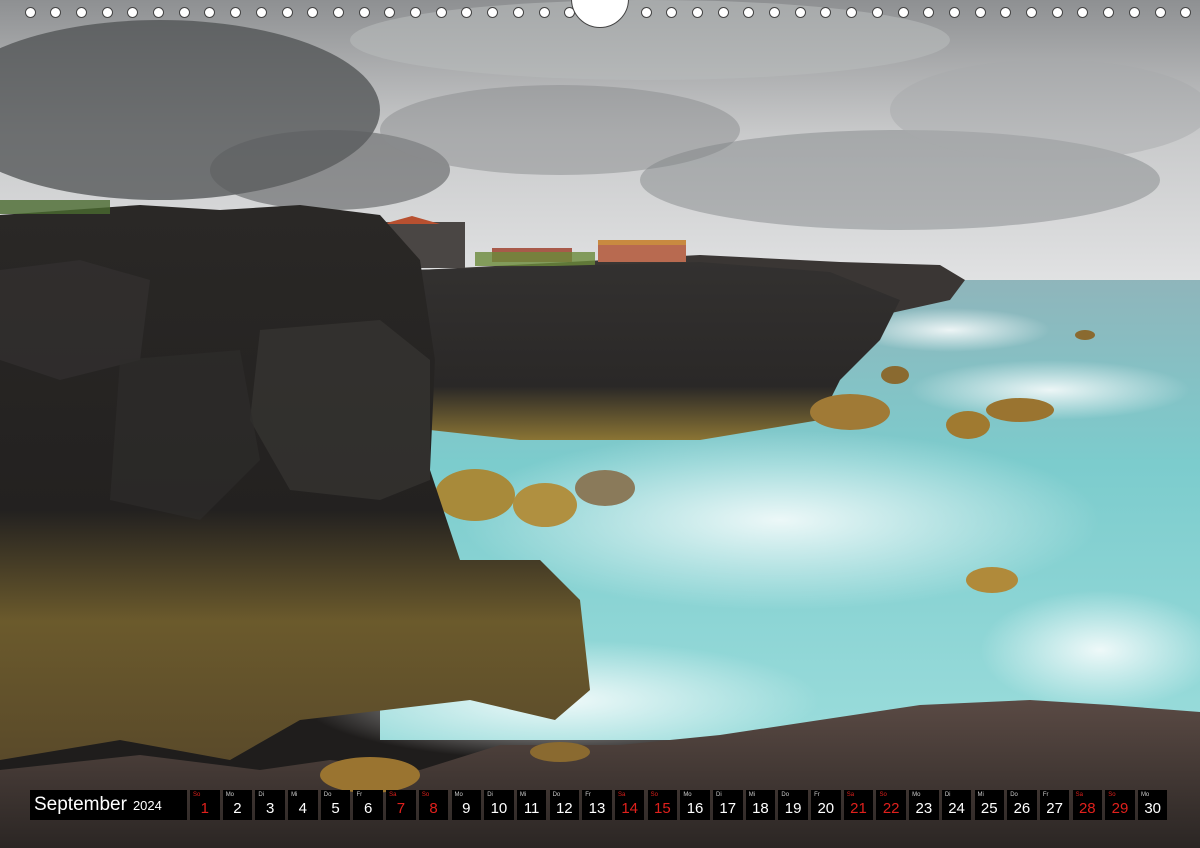 This screenshot has width=1200, height=848. I want to click on day-cell: Mi 11, so click(531, 805).